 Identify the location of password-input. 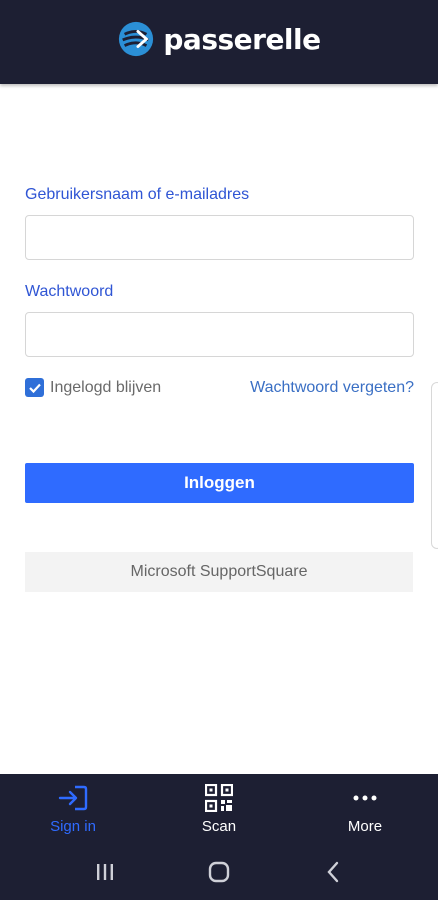
(219, 334).